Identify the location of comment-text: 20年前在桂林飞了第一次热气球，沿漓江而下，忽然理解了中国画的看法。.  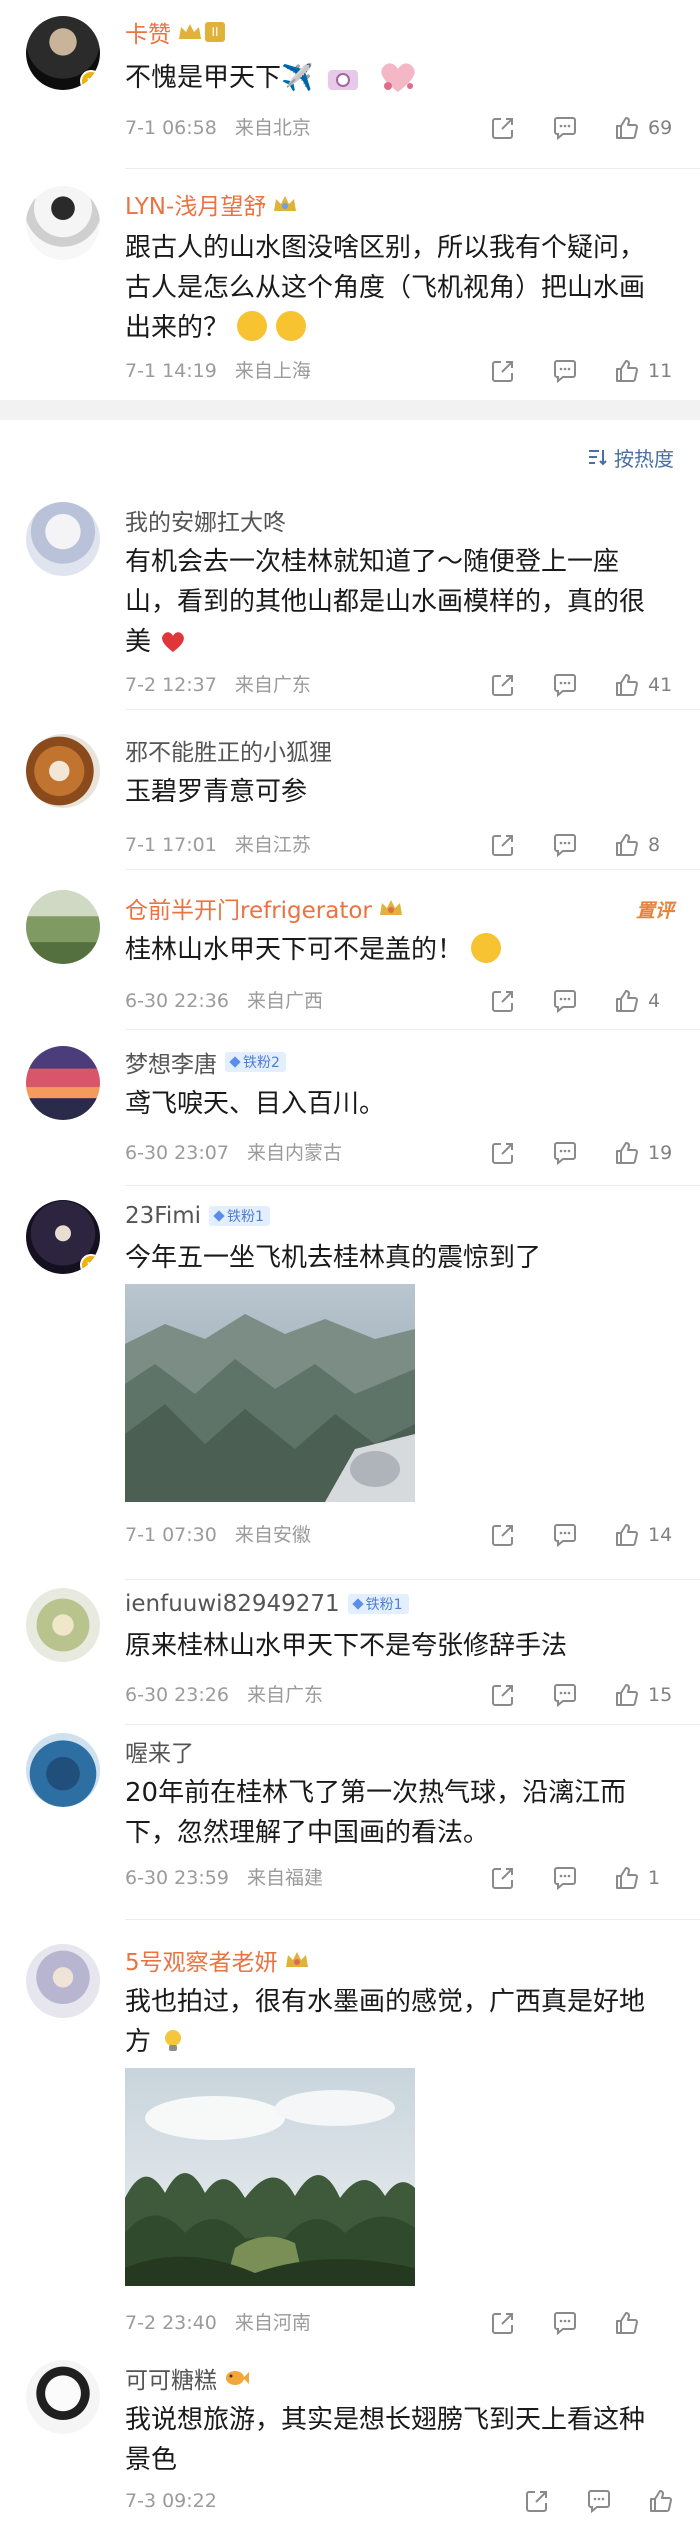
(395, 1813).